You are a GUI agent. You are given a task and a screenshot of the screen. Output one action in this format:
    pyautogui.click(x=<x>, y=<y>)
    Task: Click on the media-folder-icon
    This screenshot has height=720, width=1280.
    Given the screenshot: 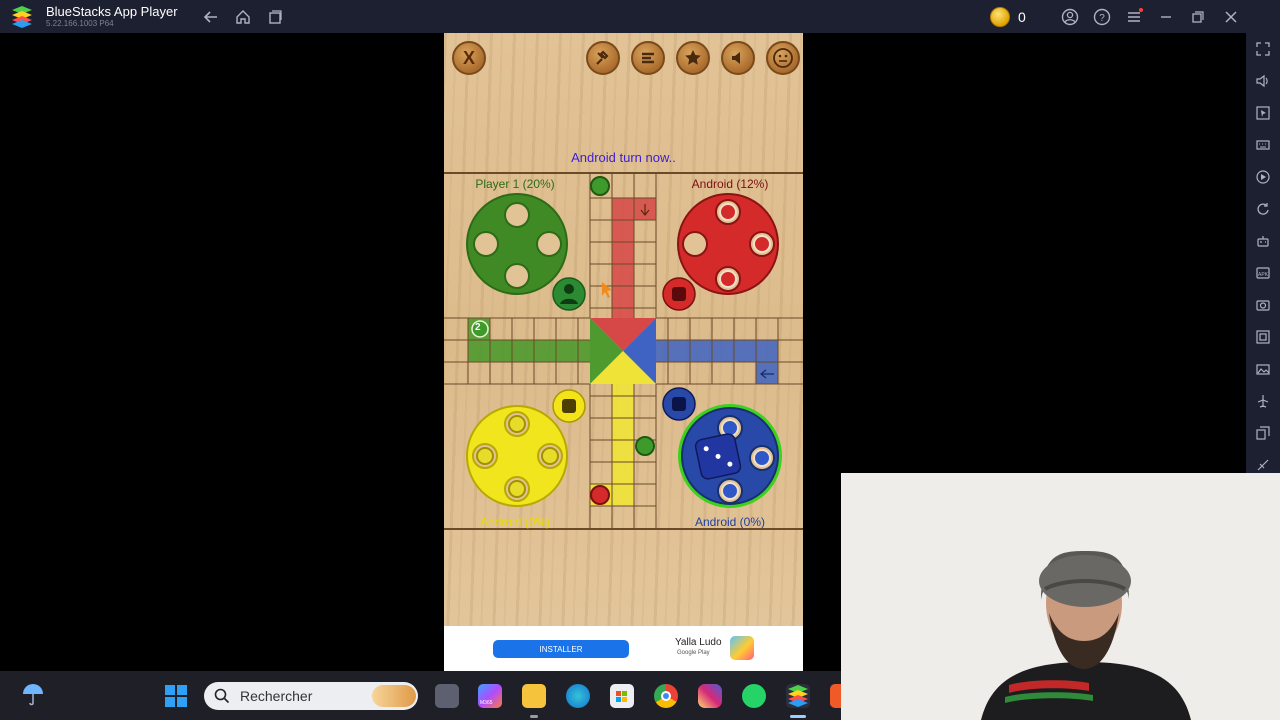 What is the action you would take?
    pyautogui.click(x=1263, y=369)
    